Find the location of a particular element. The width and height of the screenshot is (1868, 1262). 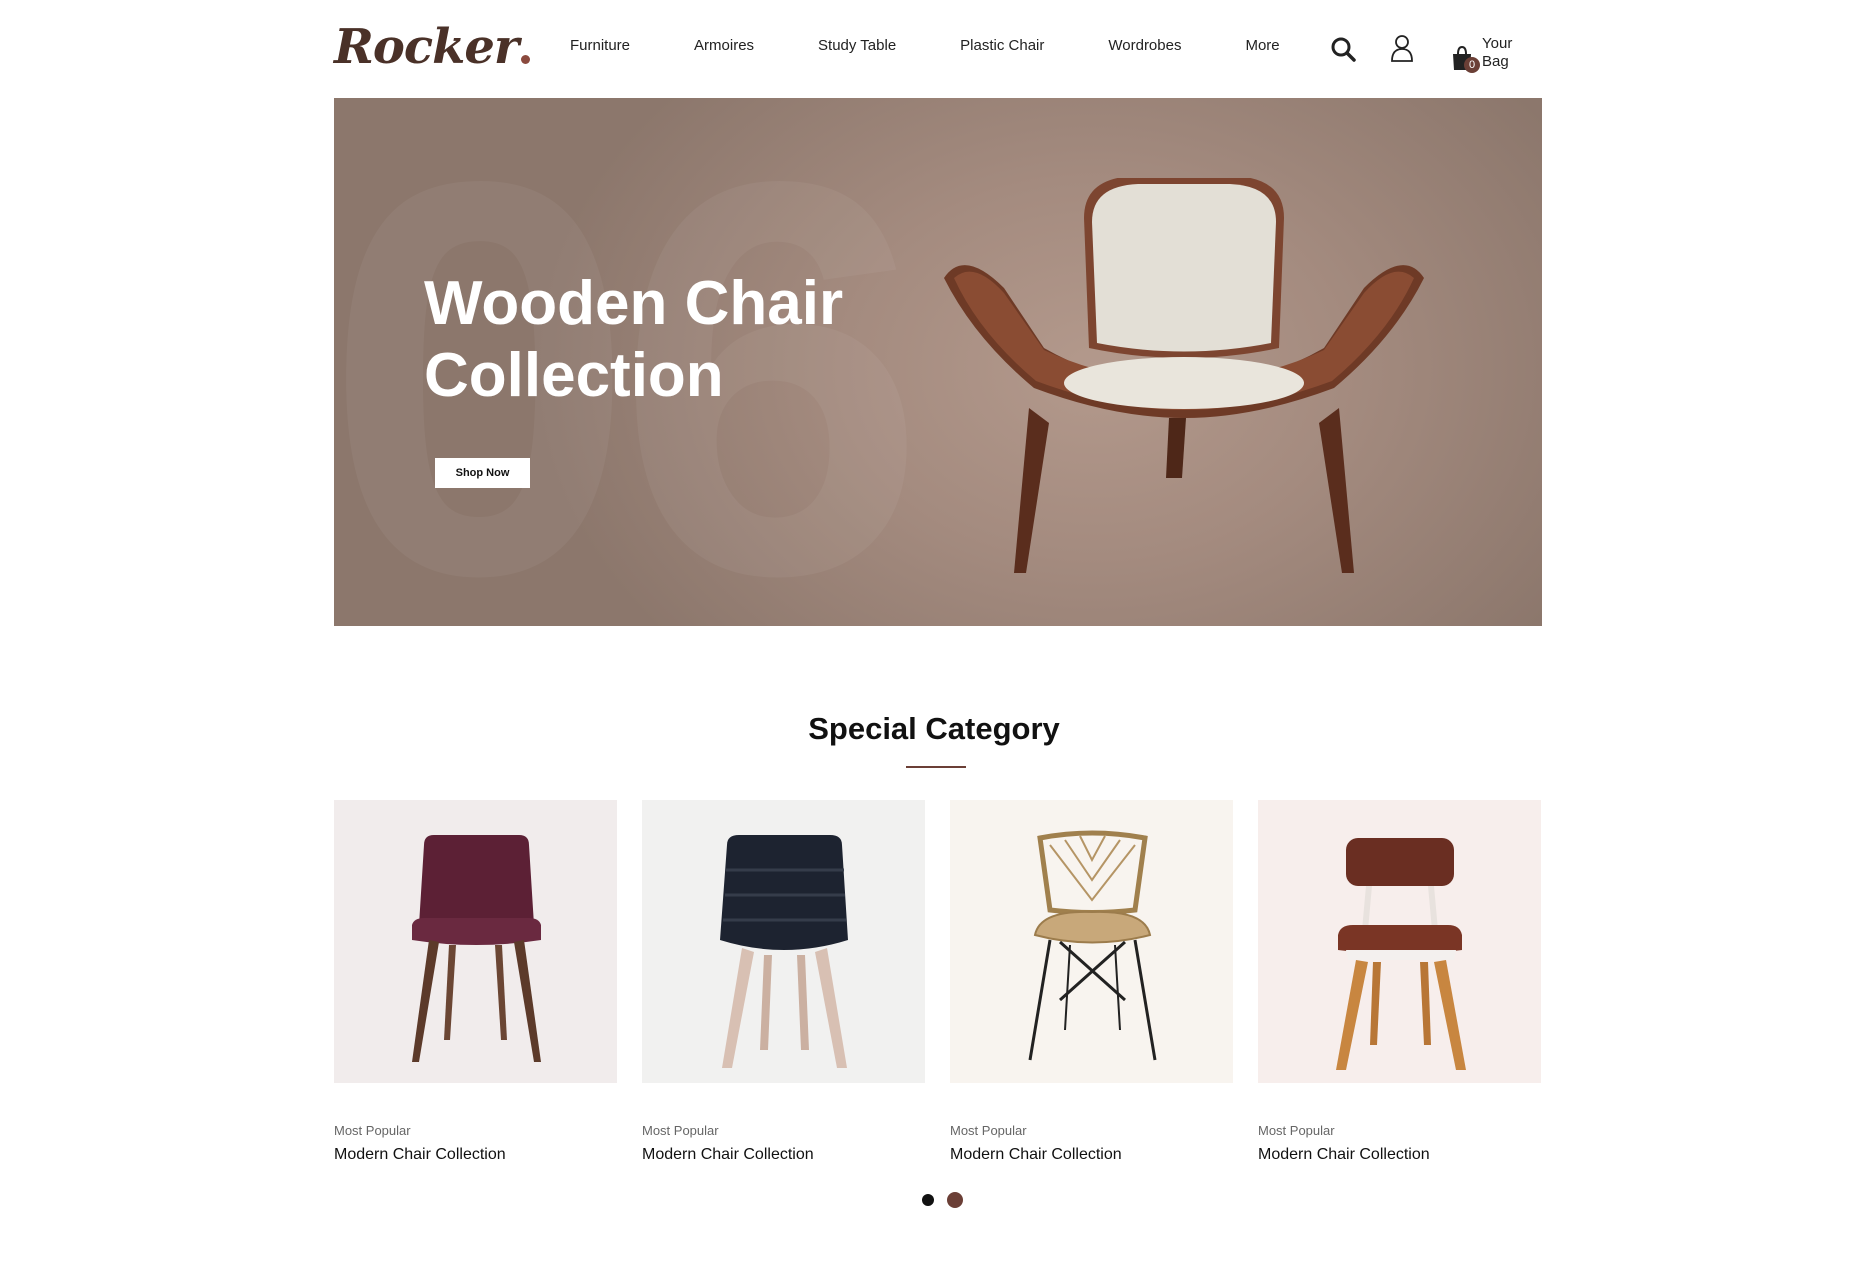

logo-dot is located at coordinates (526, 59).